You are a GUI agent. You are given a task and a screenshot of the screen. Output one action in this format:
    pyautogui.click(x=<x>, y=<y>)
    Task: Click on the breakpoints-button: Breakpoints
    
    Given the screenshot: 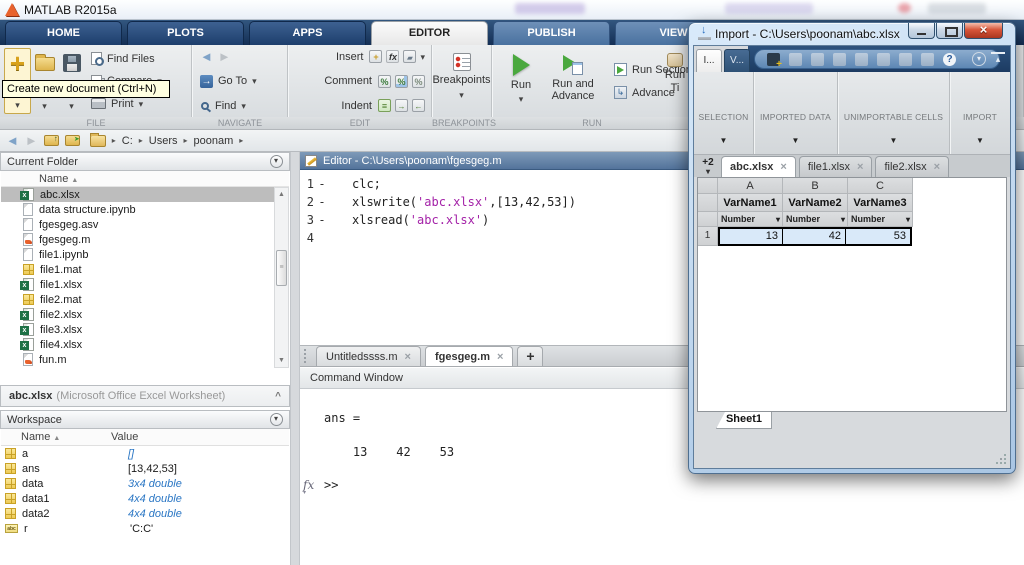 What is the action you would take?
    pyautogui.click(x=461, y=74)
    